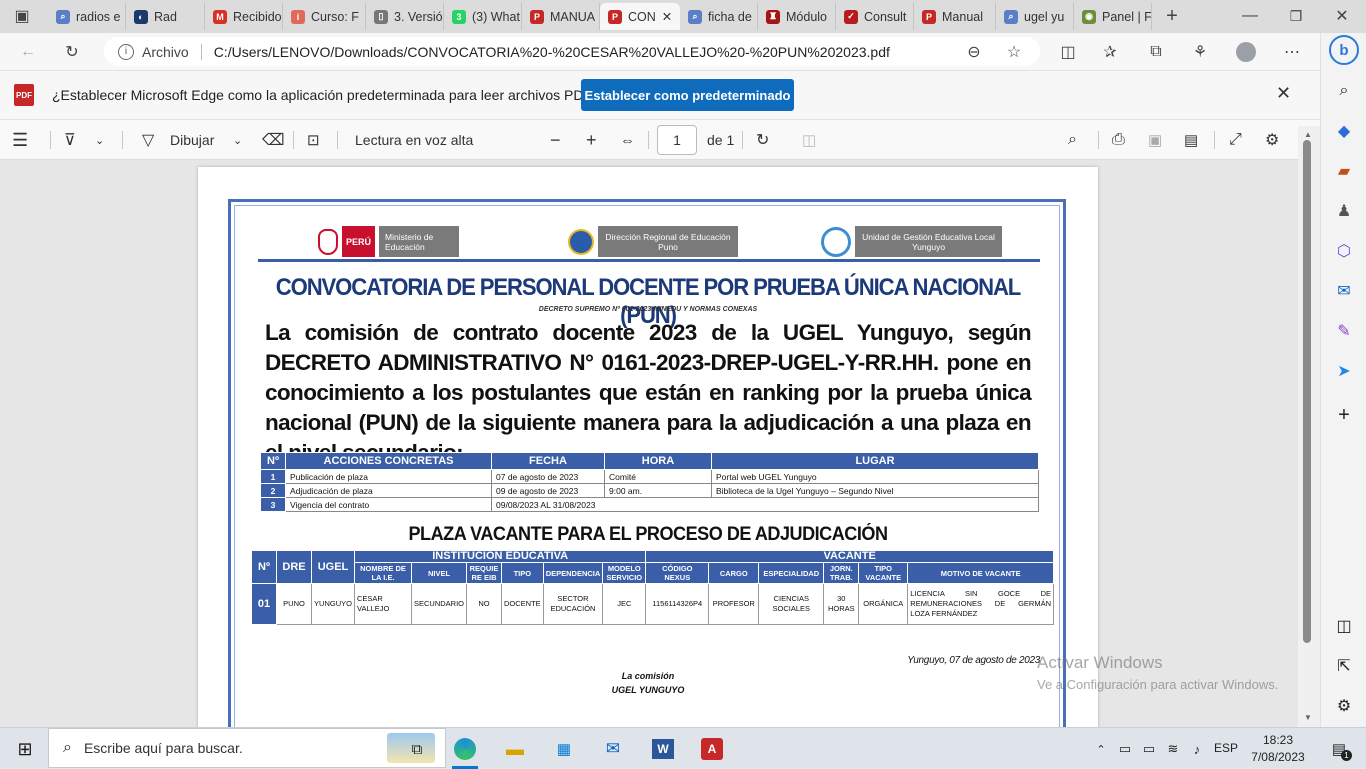 This screenshot has height=769, width=1366. What do you see at coordinates (244, 16) in the screenshot?
I see `tab: M Recibido` at bounding box center [244, 16].